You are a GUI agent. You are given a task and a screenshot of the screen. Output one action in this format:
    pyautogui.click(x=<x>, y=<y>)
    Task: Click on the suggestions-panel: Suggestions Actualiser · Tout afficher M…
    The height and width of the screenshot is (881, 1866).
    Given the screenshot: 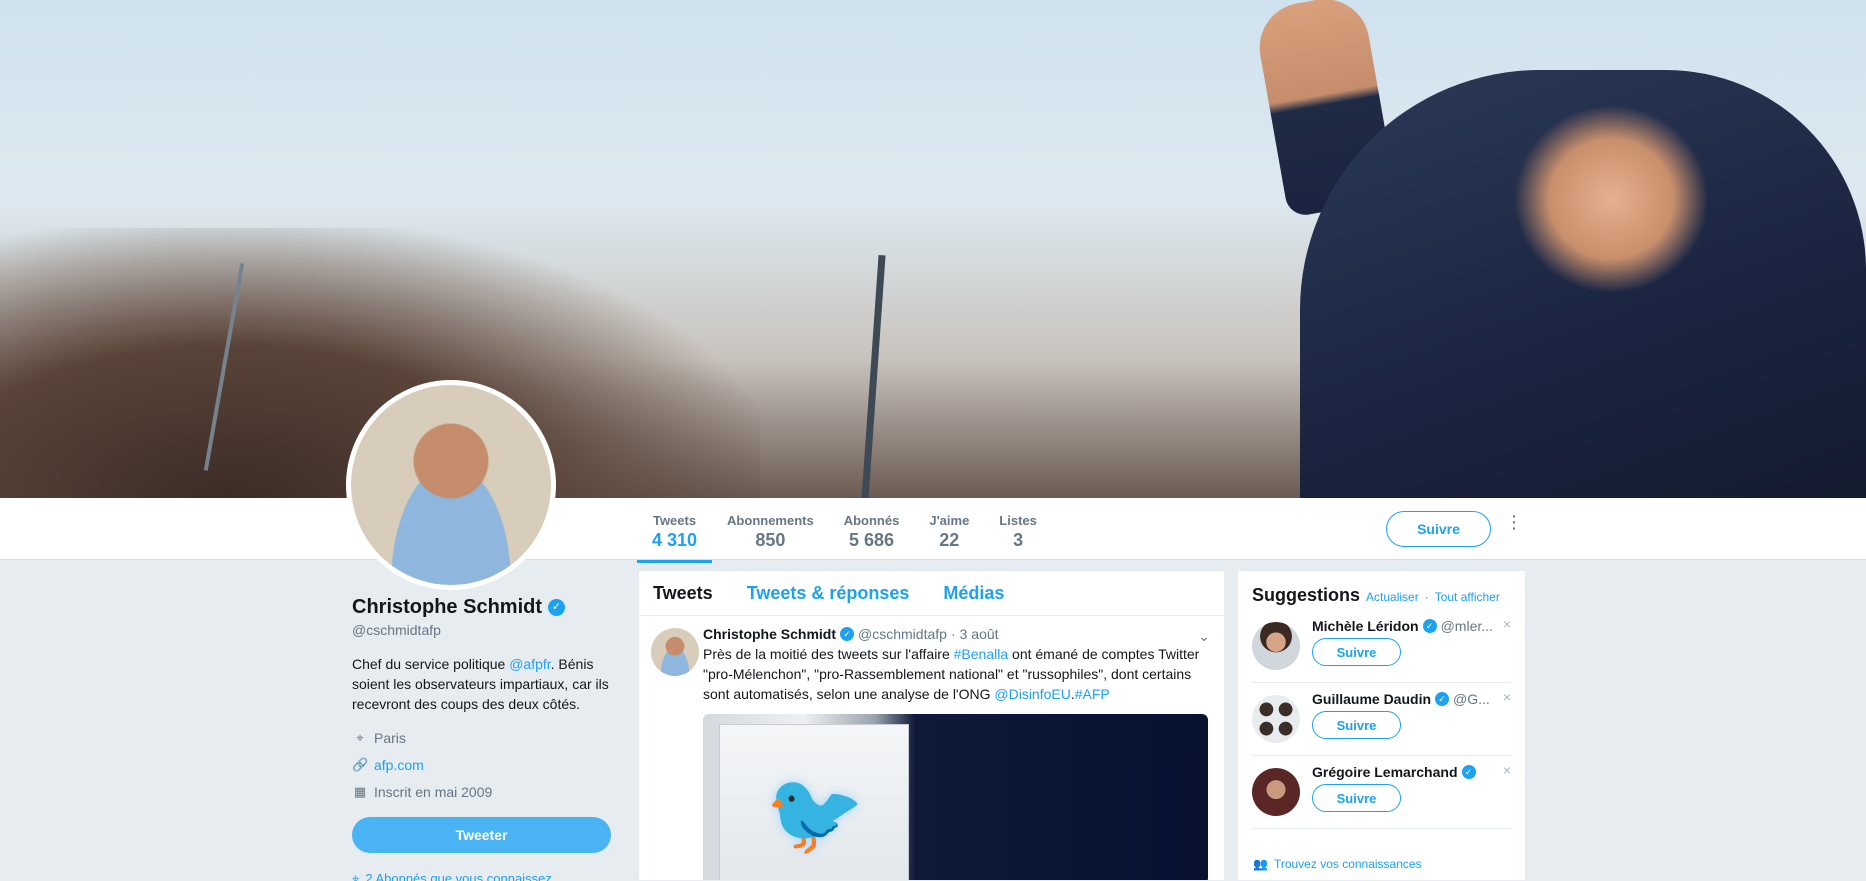 What is the action you would take?
    pyautogui.click(x=1381, y=725)
    